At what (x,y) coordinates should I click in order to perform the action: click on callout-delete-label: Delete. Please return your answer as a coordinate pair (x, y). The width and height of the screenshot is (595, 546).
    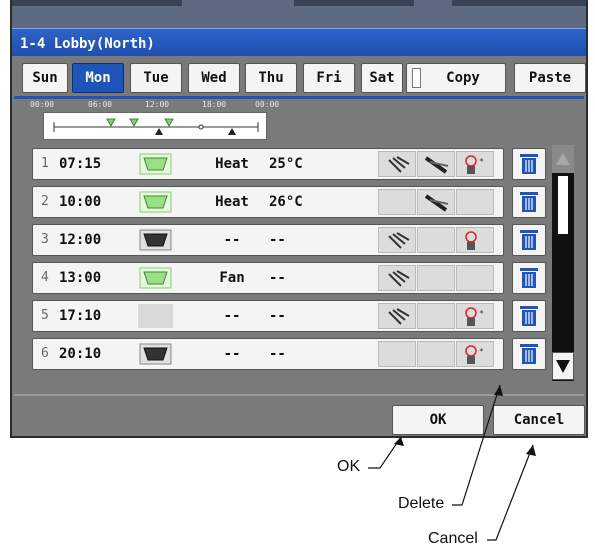
    Looking at the image, I should click on (421, 503).